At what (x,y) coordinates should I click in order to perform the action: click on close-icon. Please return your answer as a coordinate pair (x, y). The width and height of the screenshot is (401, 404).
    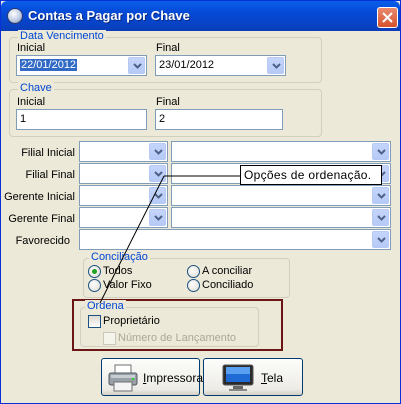
    Looking at the image, I should click on (387, 17).